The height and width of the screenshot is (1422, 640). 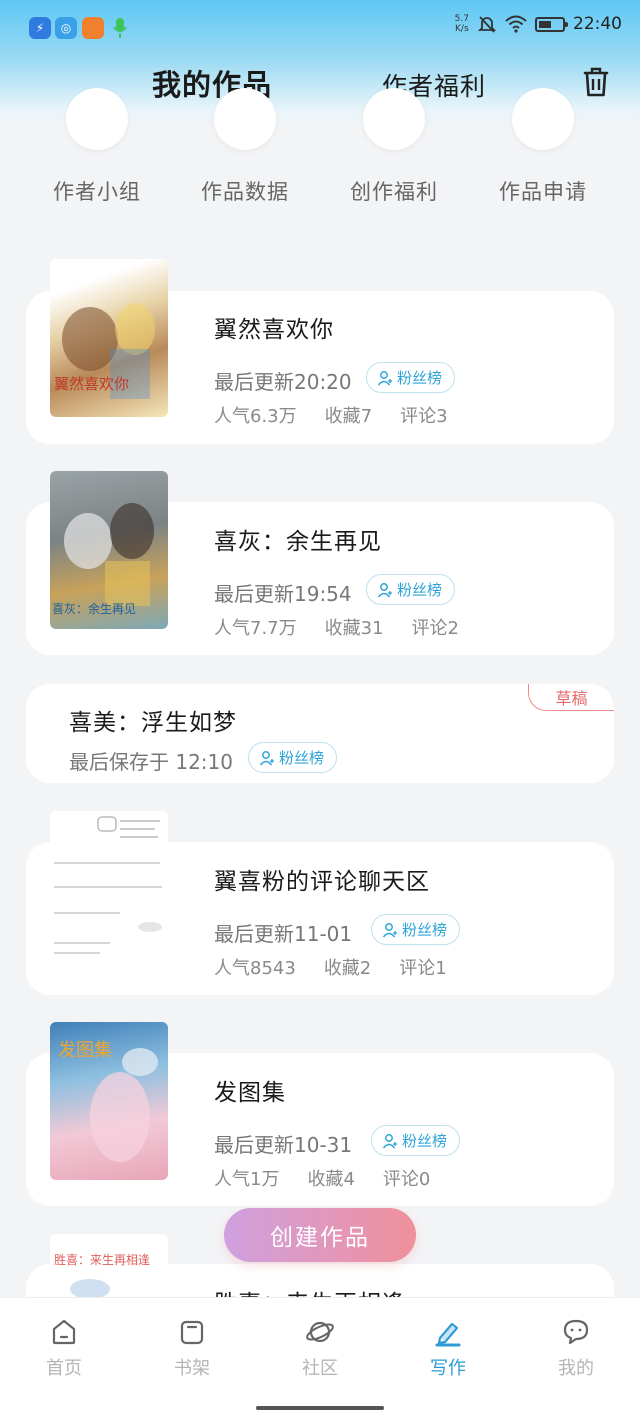 What do you see at coordinates (93, 28) in the screenshot?
I see `taobao-notification-icon` at bounding box center [93, 28].